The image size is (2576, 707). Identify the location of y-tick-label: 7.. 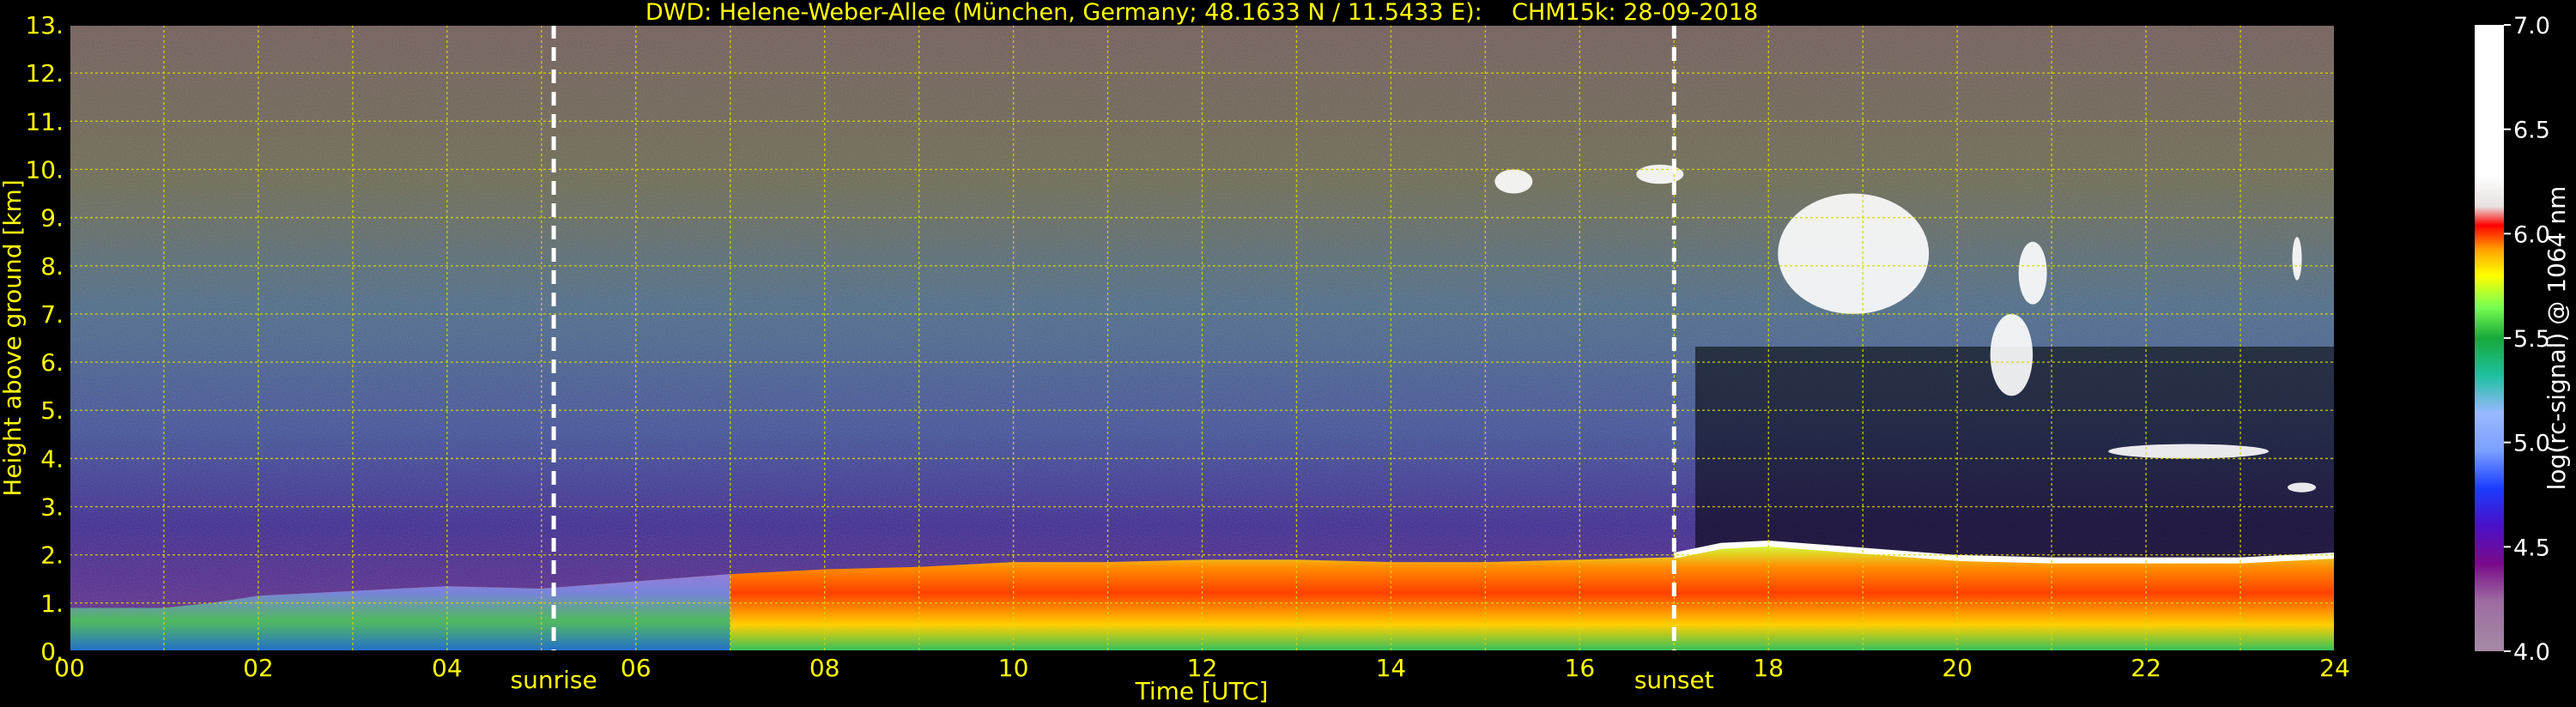
(52, 314).